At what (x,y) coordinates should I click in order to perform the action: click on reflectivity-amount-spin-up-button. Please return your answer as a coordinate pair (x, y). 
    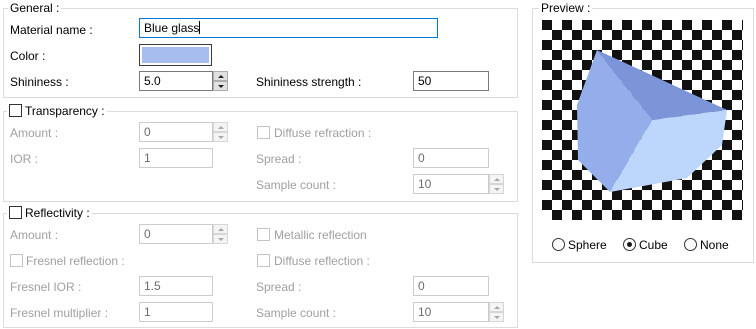
    Looking at the image, I should click on (220, 229).